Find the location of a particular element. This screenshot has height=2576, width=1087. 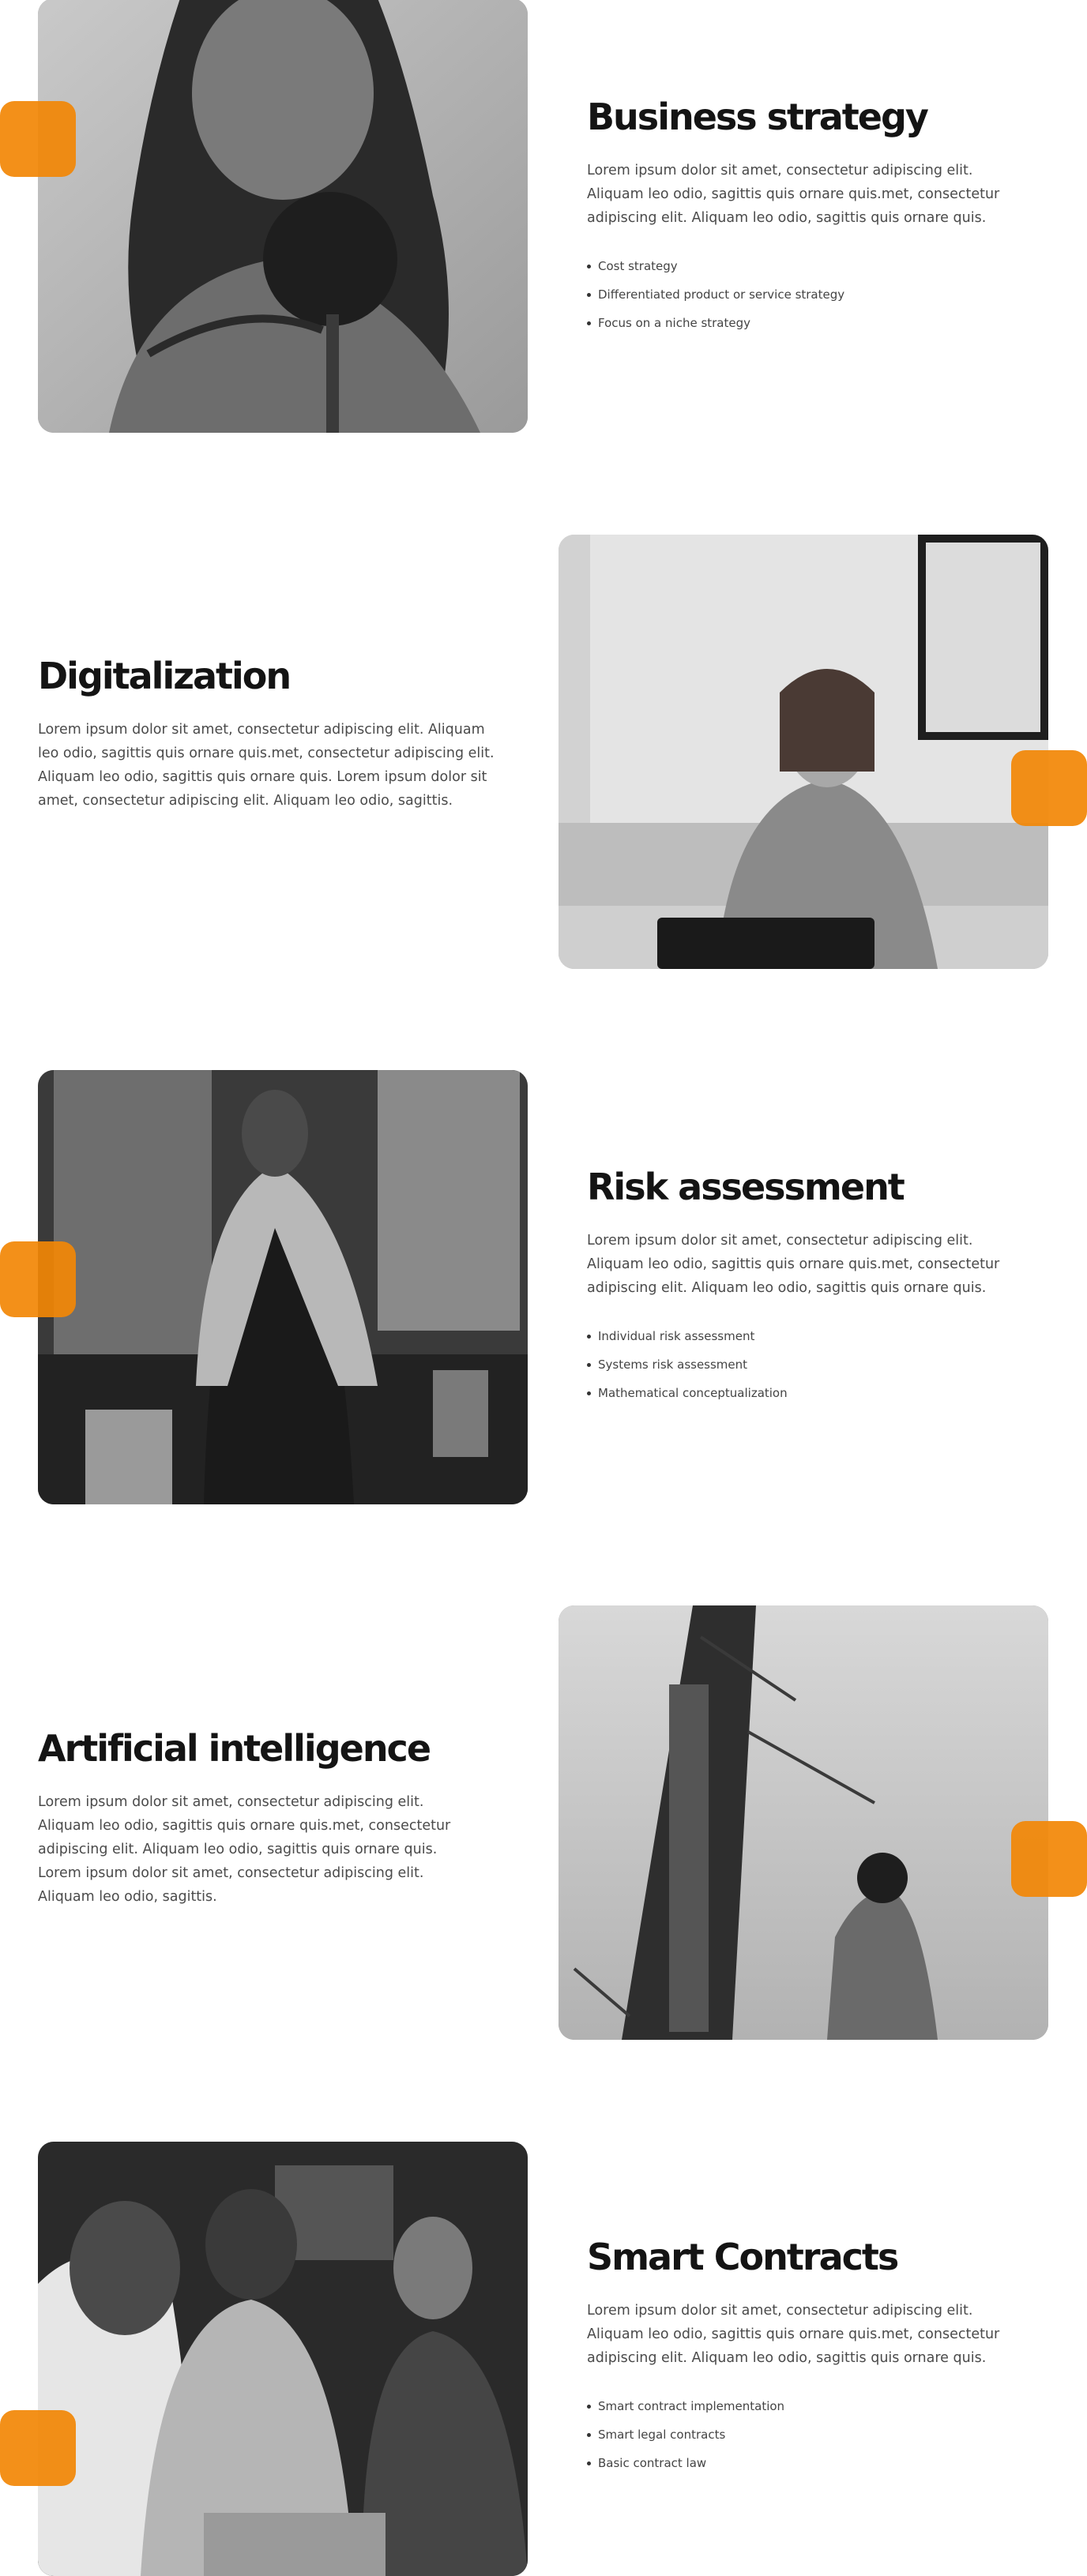

woman-laptop-image is located at coordinates (803, 752).